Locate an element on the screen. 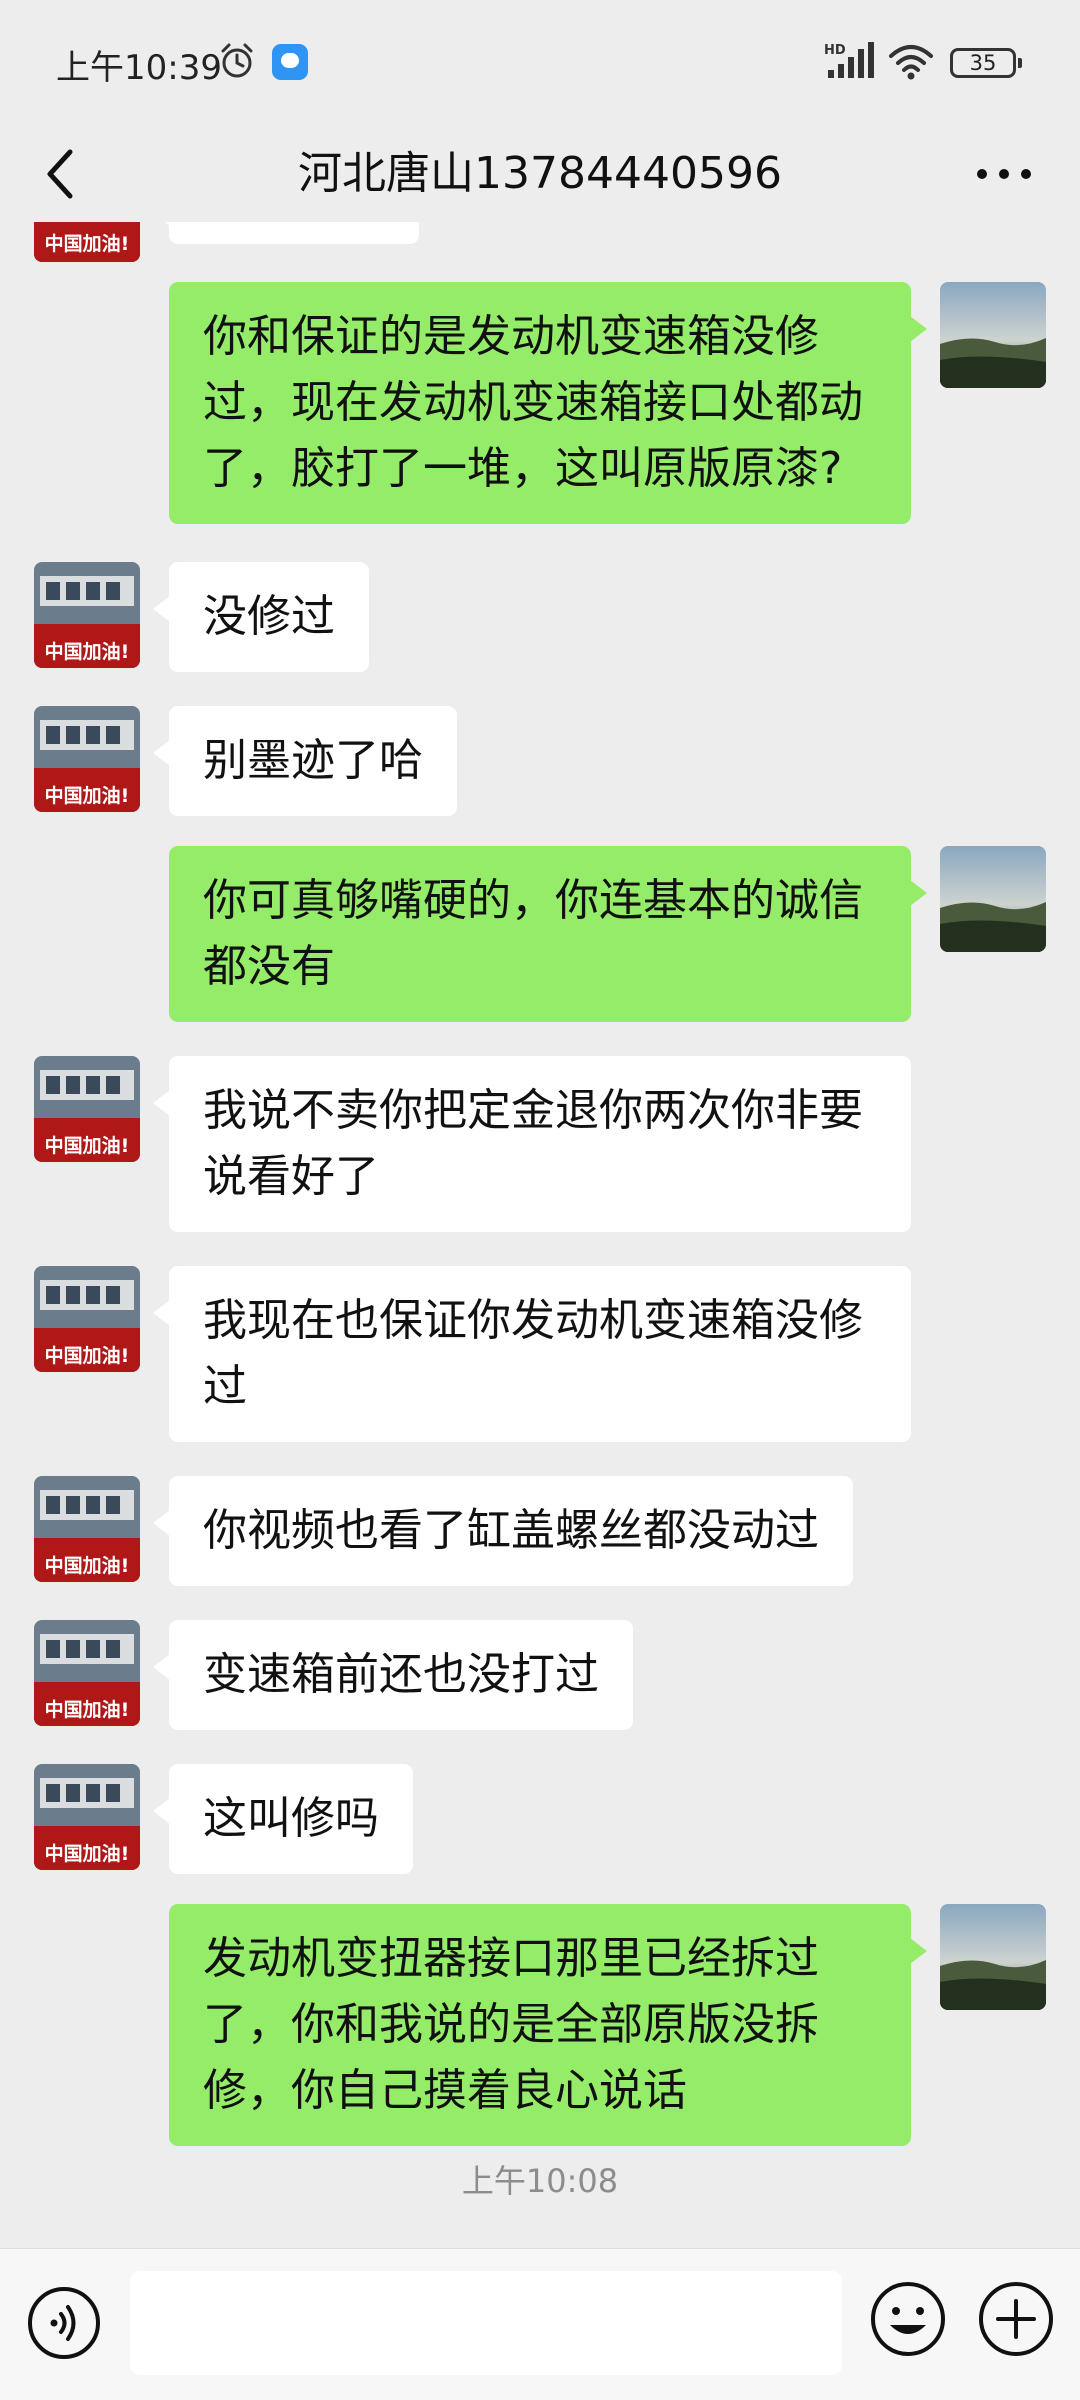 The width and height of the screenshot is (1080, 2400). status-time: 上午10:39 is located at coordinates (139, 68).